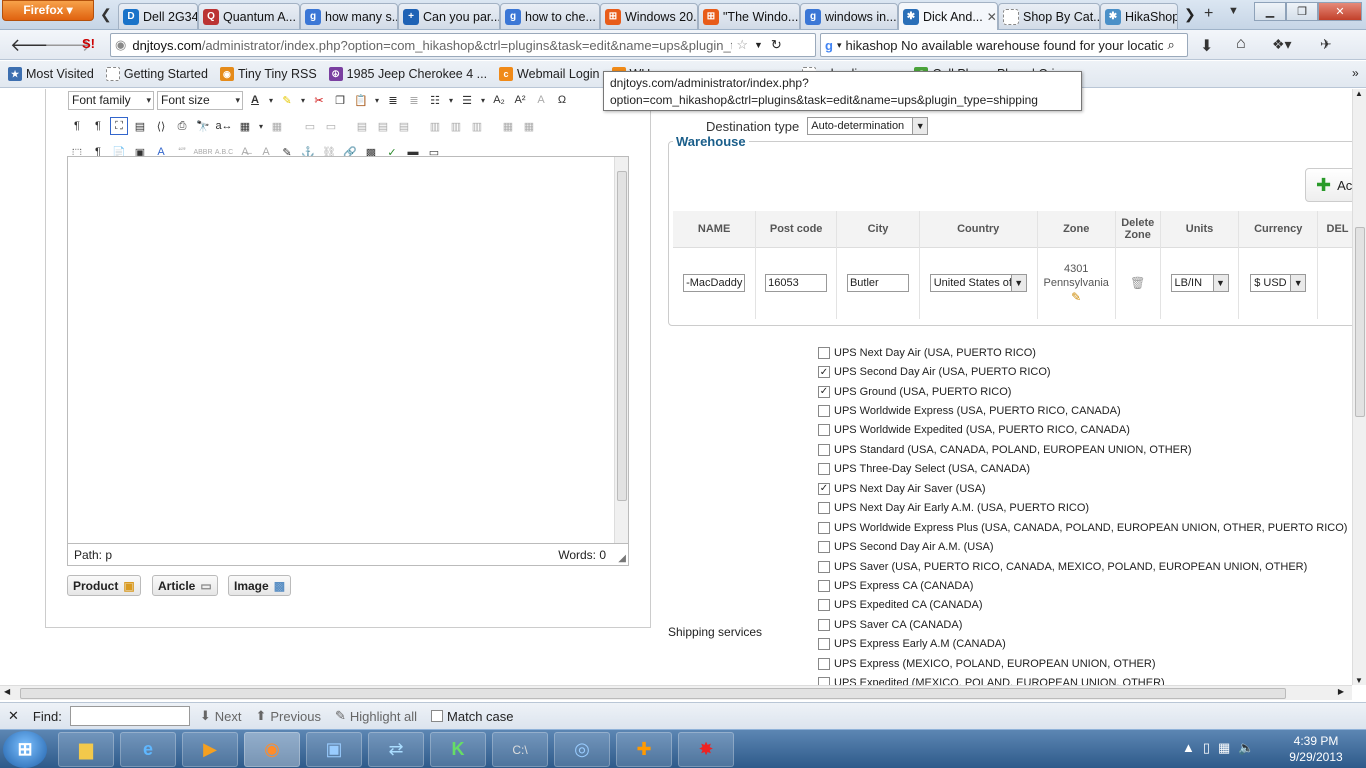 This screenshot has width=1366, height=768. What do you see at coordinates (319, 100) in the screenshot?
I see `cut-icon: ✂` at bounding box center [319, 100].